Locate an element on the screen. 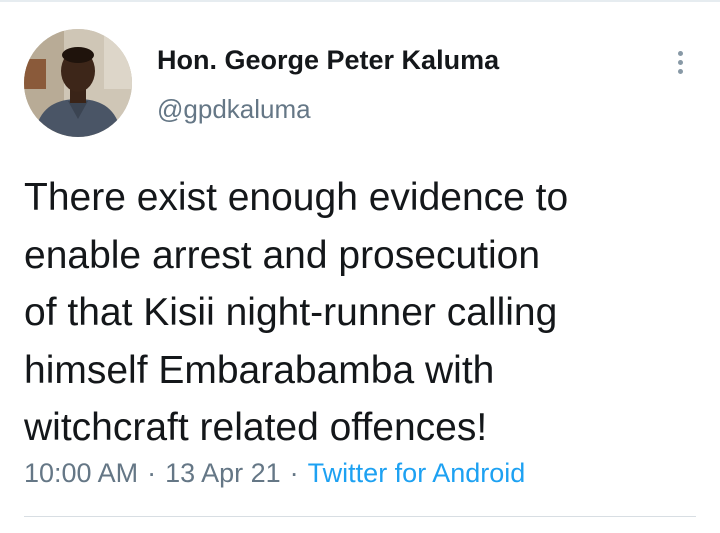 The image size is (720, 533). tweet-text-line: witchcraft related offences! is located at coordinates (256, 427).